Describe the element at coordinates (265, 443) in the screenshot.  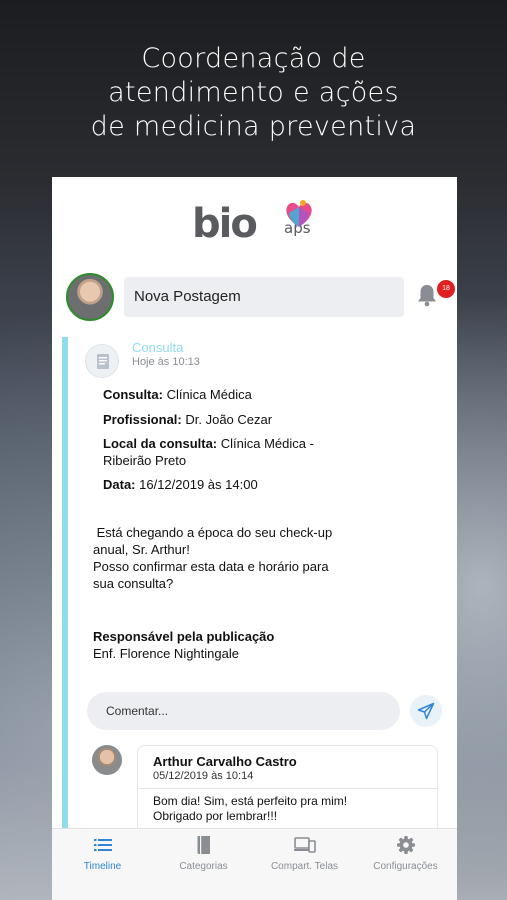
I see `detail-value: Clínica Médica -` at that location.